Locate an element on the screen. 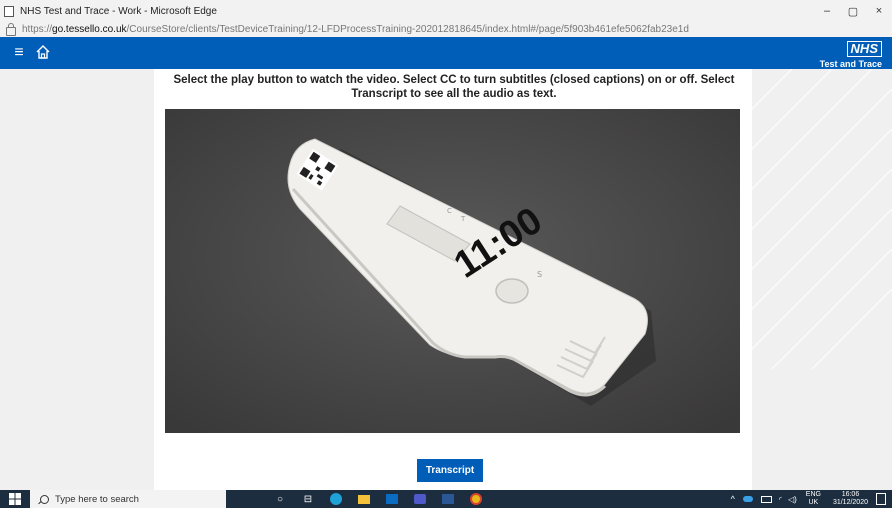 This screenshot has height=508, width=892. clock-time: 16:06 is located at coordinates (850, 494).